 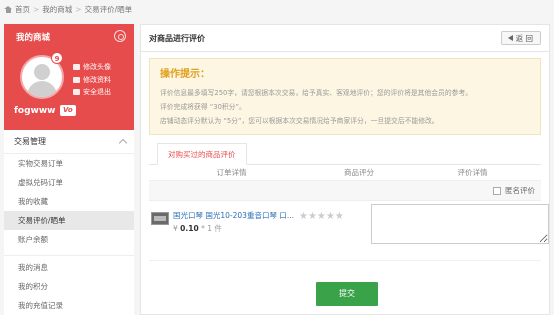 I want to click on sidebar-item-orders: 实物交易订单, so click(x=69, y=163).